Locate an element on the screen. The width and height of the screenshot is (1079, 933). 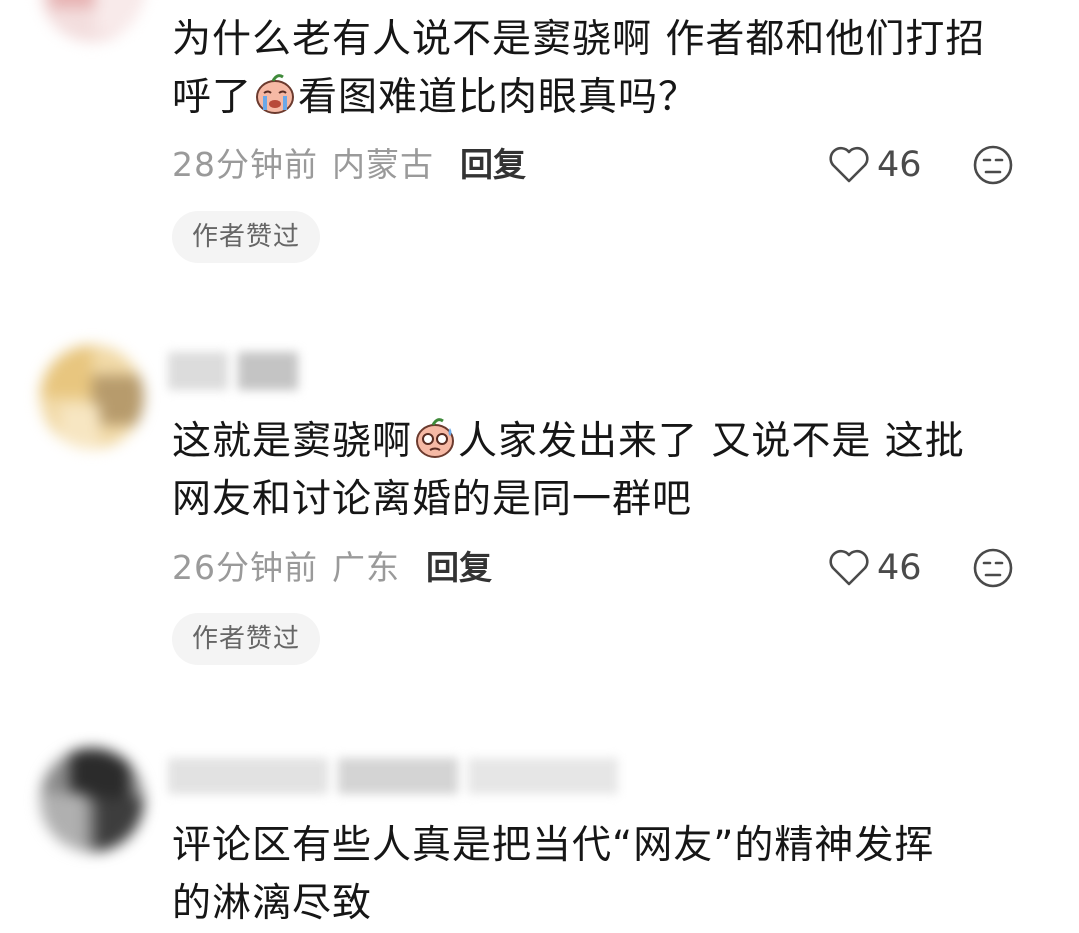
comment-text: 为什么老有人说不是窦骁啊 作者都和他们打招 呼了 看图难道比肉眼真吗？ is located at coordinates (602, 69).